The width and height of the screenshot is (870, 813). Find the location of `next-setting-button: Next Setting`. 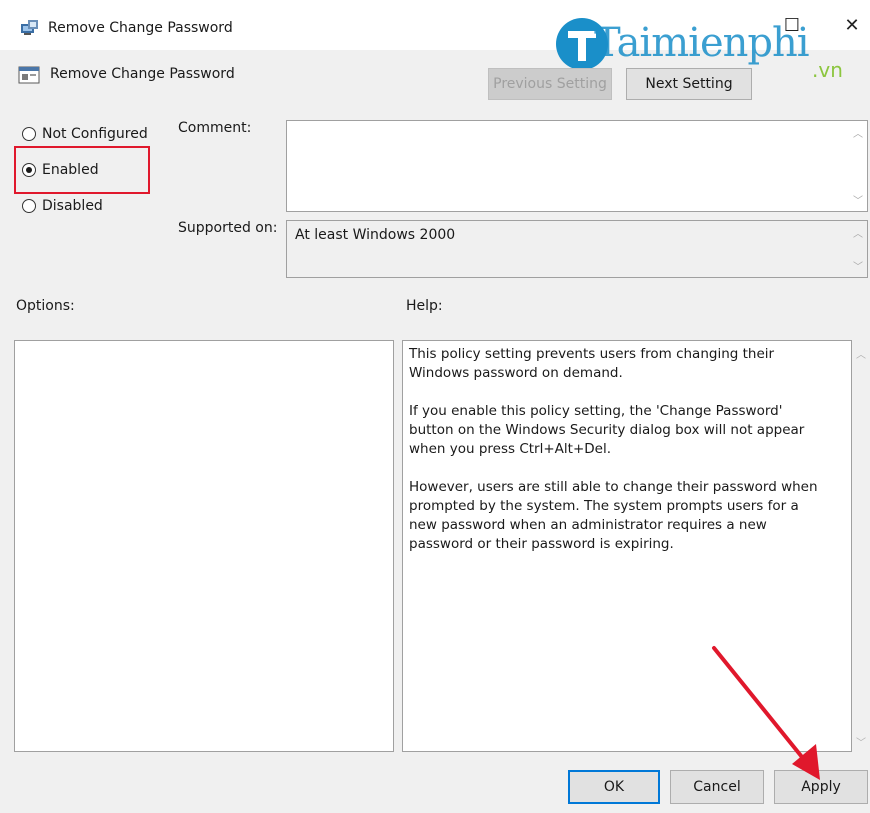

next-setting-button: Next Setting is located at coordinates (689, 84).